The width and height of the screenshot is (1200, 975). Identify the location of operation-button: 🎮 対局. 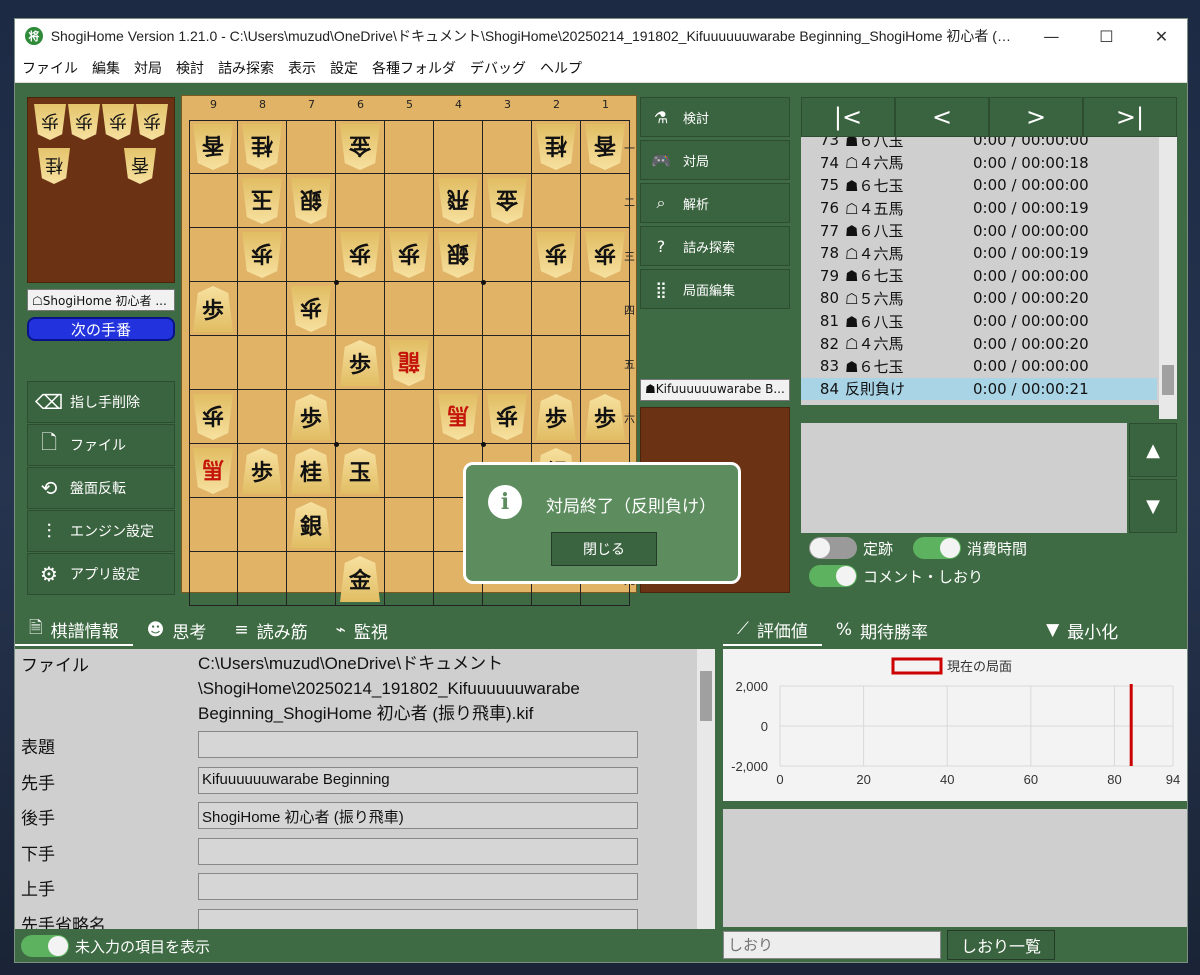
(715, 160).